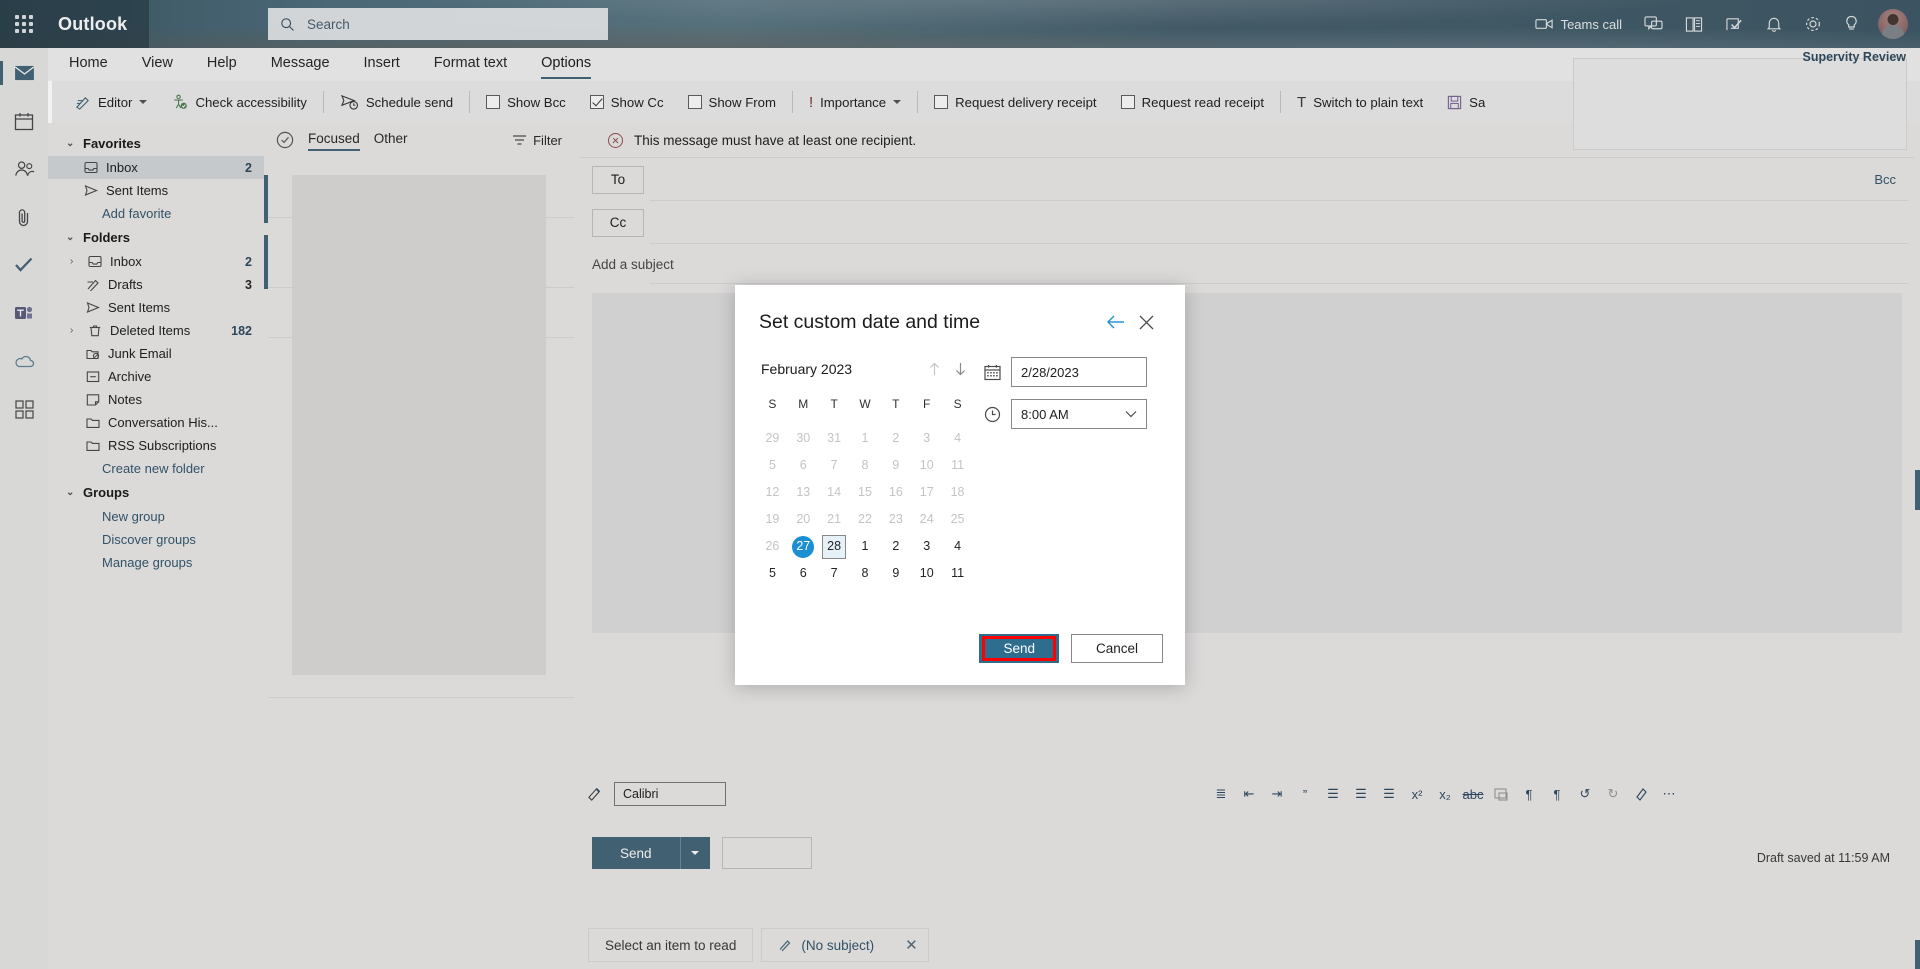 The image size is (1920, 969). I want to click on save-button: Sa, so click(1466, 102).